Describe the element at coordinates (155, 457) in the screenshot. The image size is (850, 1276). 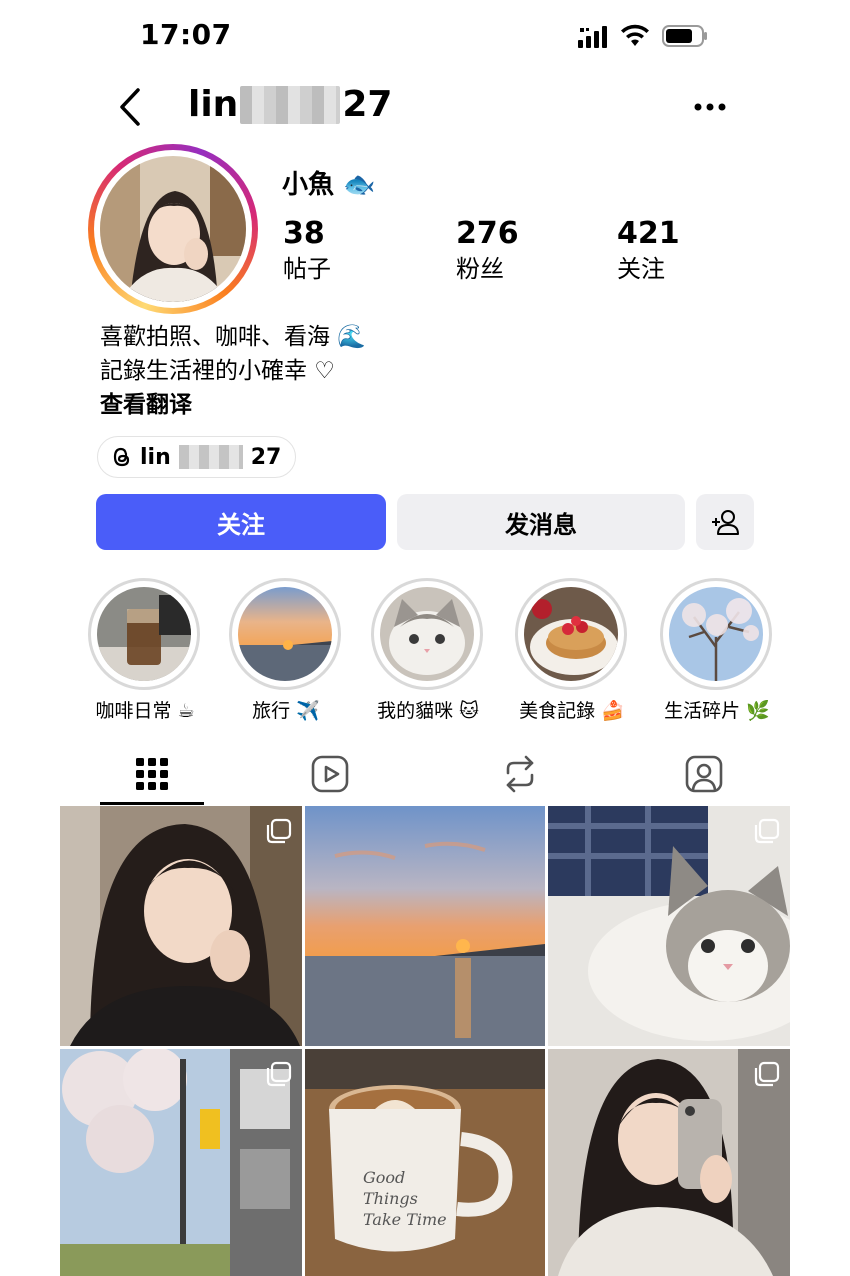
I see `threads-handle-prefix: lin` at that location.